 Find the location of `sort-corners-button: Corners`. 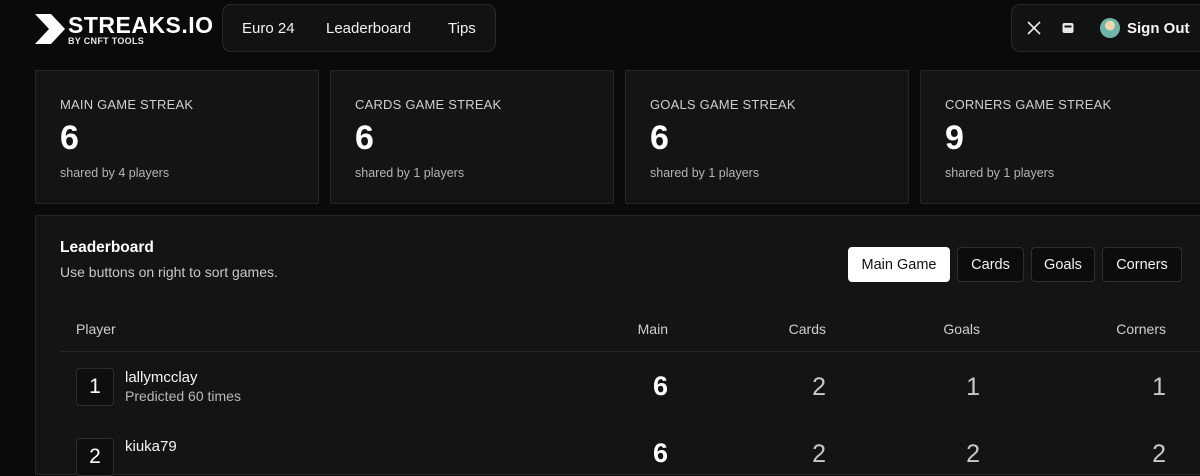

sort-corners-button: Corners is located at coordinates (1142, 264).